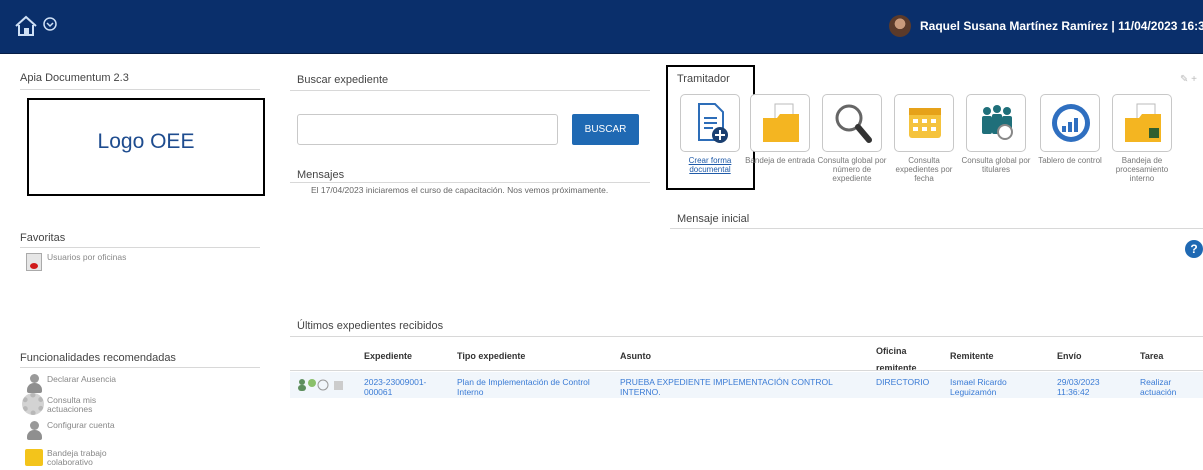  Describe the element at coordinates (605, 129) in the screenshot. I see `search-button: BUSCAR` at that location.